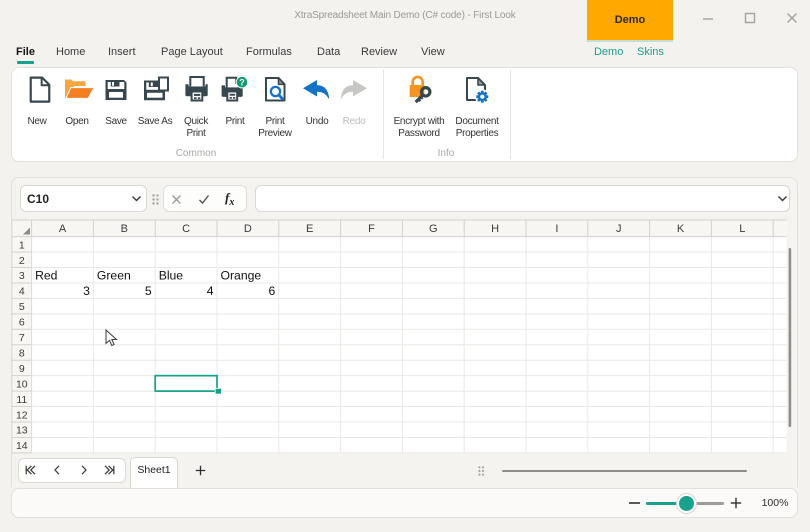 The width and height of the screenshot is (810, 532). Describe the element at coordinates (63, 229) in the screenshot. I see `svg-text: A` at that location.